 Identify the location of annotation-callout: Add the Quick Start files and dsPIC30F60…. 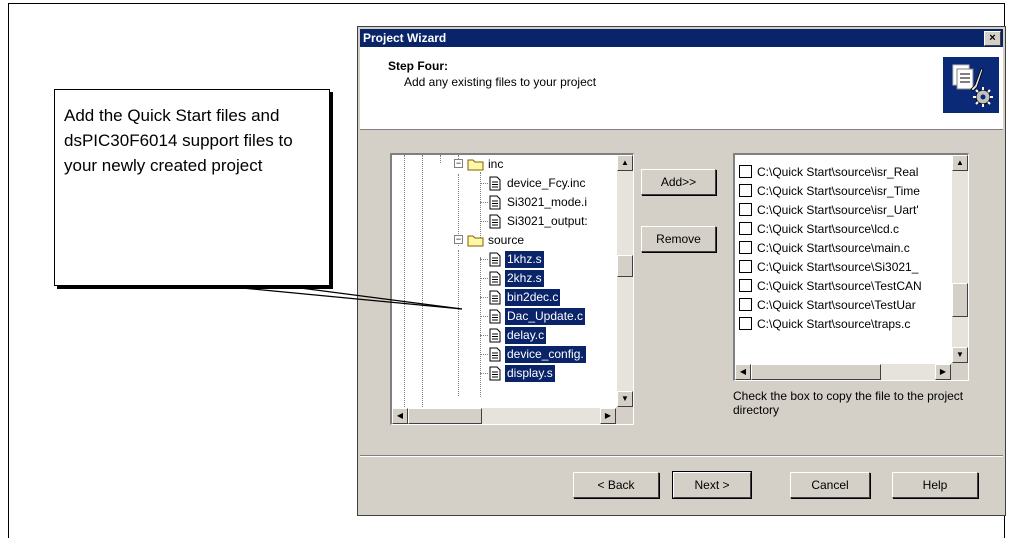
(192, 187).